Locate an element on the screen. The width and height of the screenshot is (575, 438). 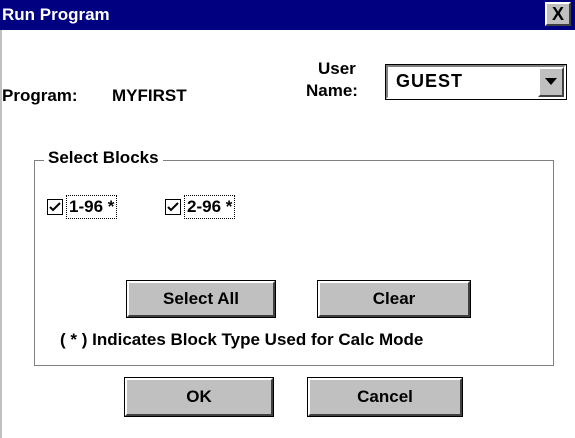
checkbox-label: 2-96 * is located at coordinates (210, 207).